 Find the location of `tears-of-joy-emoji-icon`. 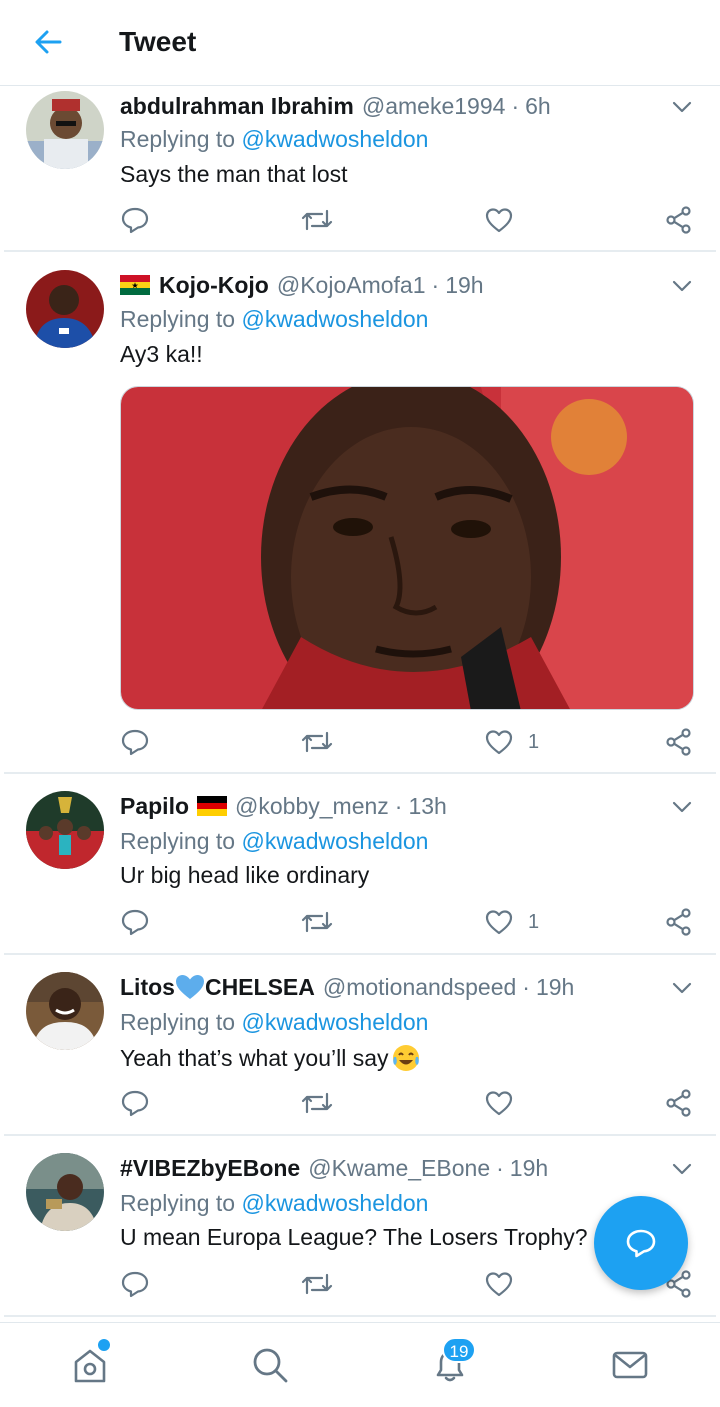

tears-of-joy-emoji-icon is located at coordinates (405, 1058).